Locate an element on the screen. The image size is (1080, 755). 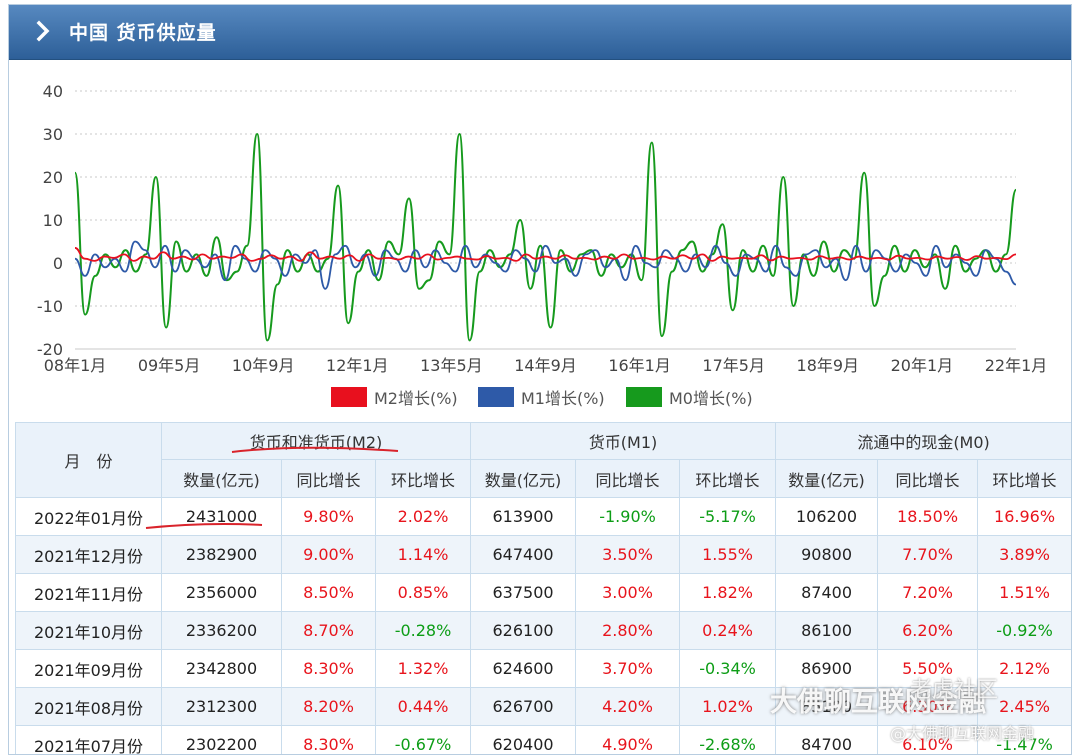
value-cell: 0.24% is located at coordinates (728, 630).